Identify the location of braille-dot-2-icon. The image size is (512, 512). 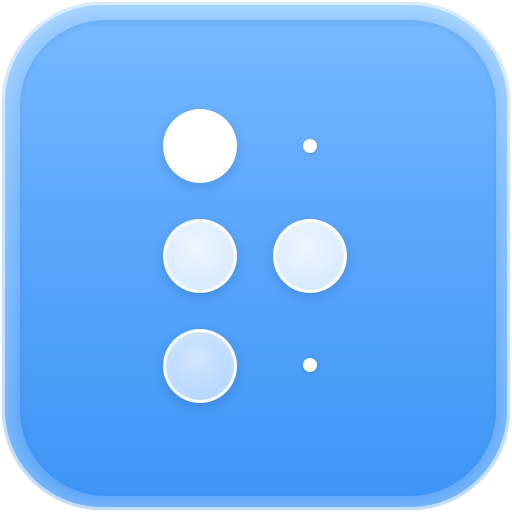
(200, 256).